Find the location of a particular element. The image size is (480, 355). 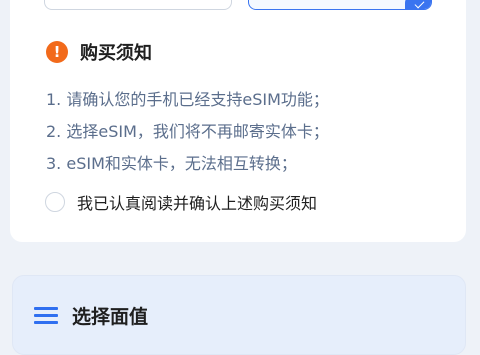

notice-item: 3. eSIM和实体卡，无法相互转换； is located at coordinates (171, 163).